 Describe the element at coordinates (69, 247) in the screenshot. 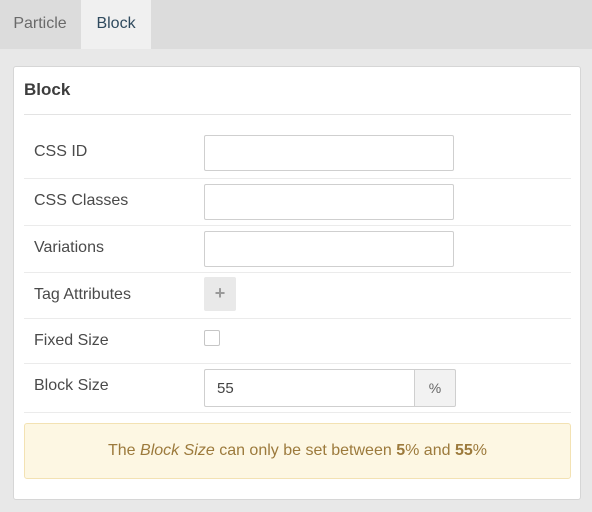

I see `variations-label: Variations` at that location.